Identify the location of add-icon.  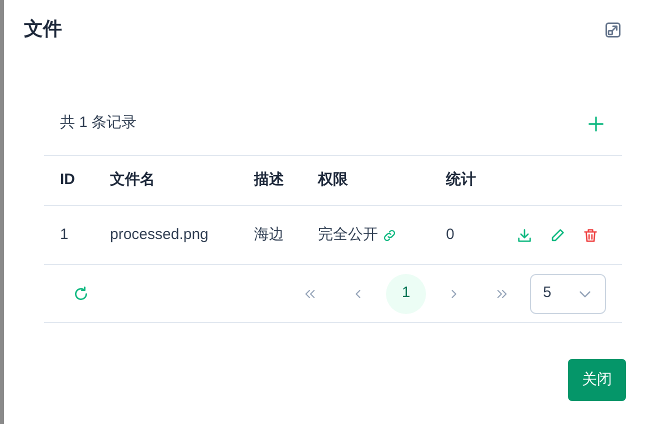
(596, 124).